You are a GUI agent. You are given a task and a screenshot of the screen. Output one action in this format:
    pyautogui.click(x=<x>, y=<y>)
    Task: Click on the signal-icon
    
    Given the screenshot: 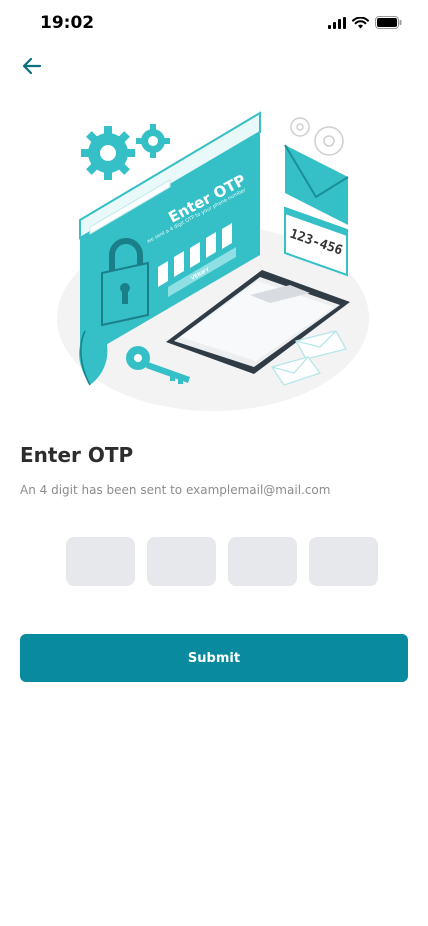 What is the action you would take?
    pyautogui.click(x=337, y=22)
    